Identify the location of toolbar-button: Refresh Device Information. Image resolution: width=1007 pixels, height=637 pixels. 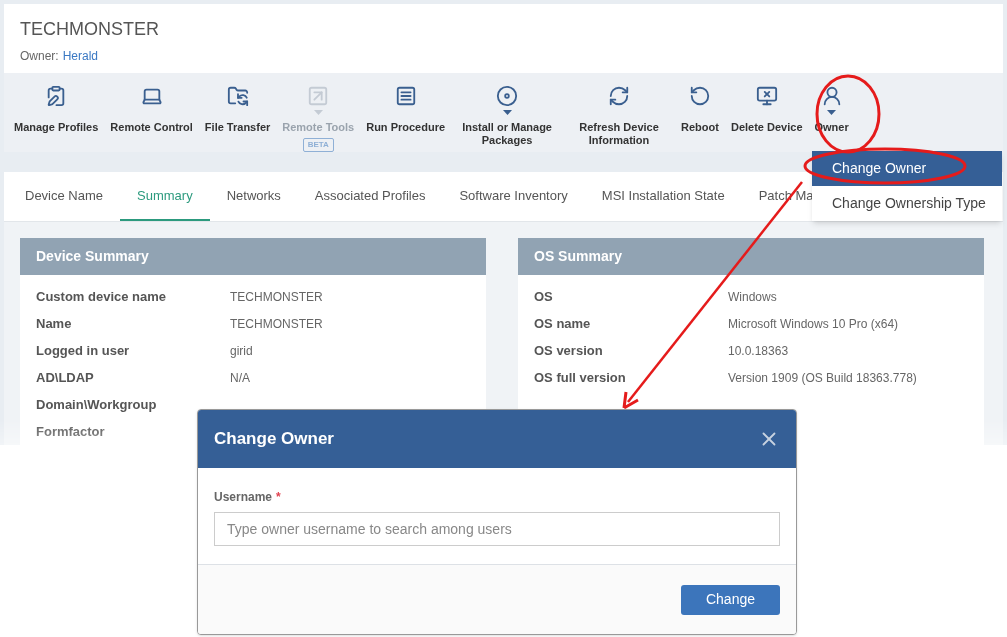
(619, 116).